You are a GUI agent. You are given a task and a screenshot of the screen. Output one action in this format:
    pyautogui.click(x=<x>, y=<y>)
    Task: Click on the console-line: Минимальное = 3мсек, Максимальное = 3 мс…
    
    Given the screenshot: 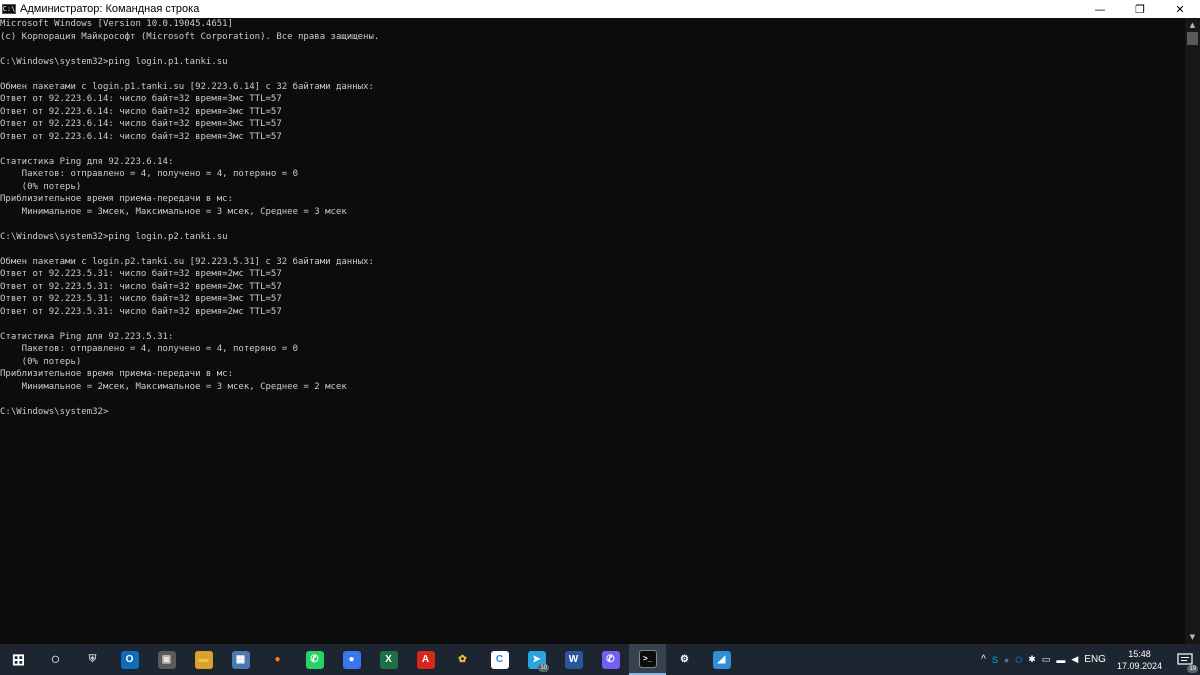 What is the action you would take?
    pyautogui.click(x=173, y=211)
    